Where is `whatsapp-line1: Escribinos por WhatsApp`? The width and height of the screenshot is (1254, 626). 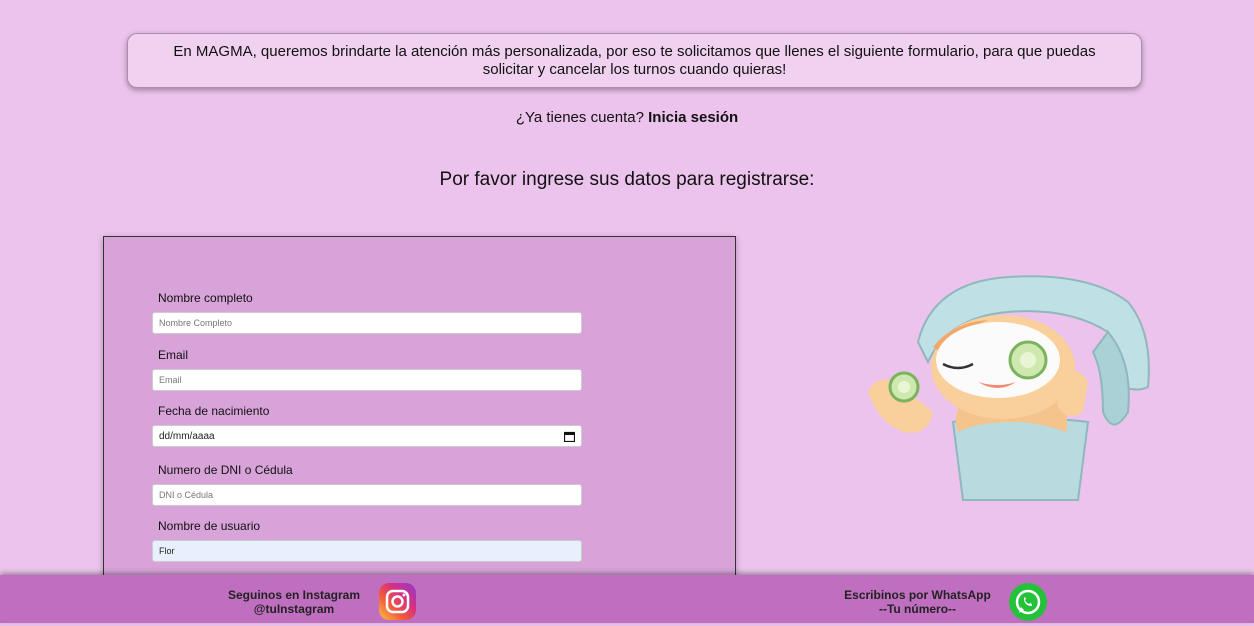 whatsapp-line1: Escribinos por WhatsApp is located at coordinates (917, 595).